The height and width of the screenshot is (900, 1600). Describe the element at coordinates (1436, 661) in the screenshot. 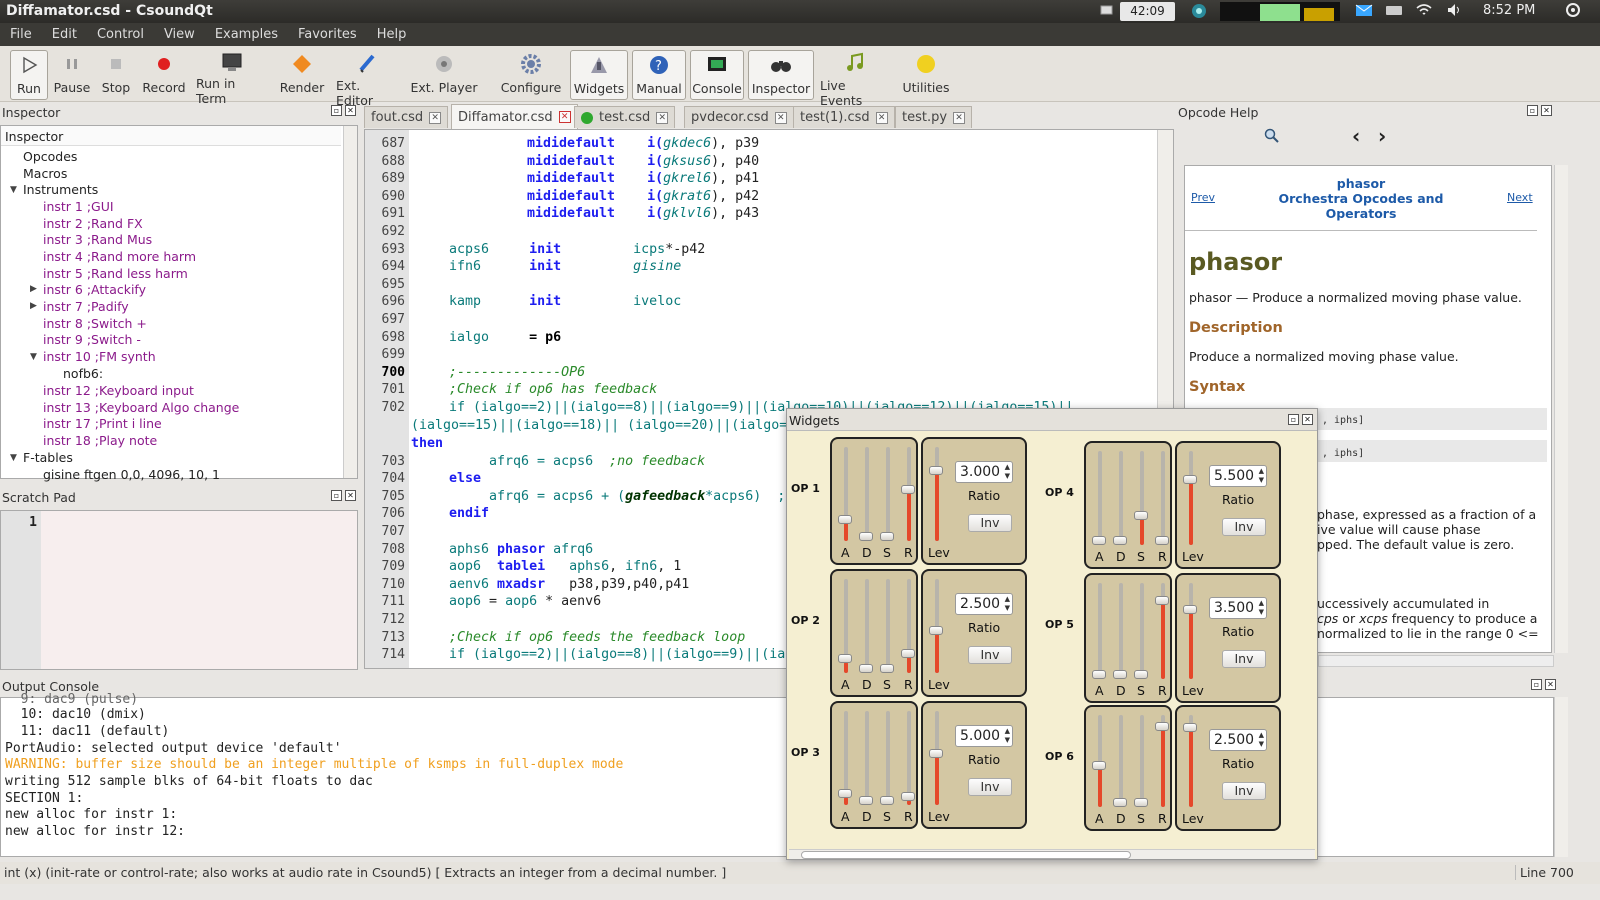

I see `help-horizontal-scrollbar` at that location.